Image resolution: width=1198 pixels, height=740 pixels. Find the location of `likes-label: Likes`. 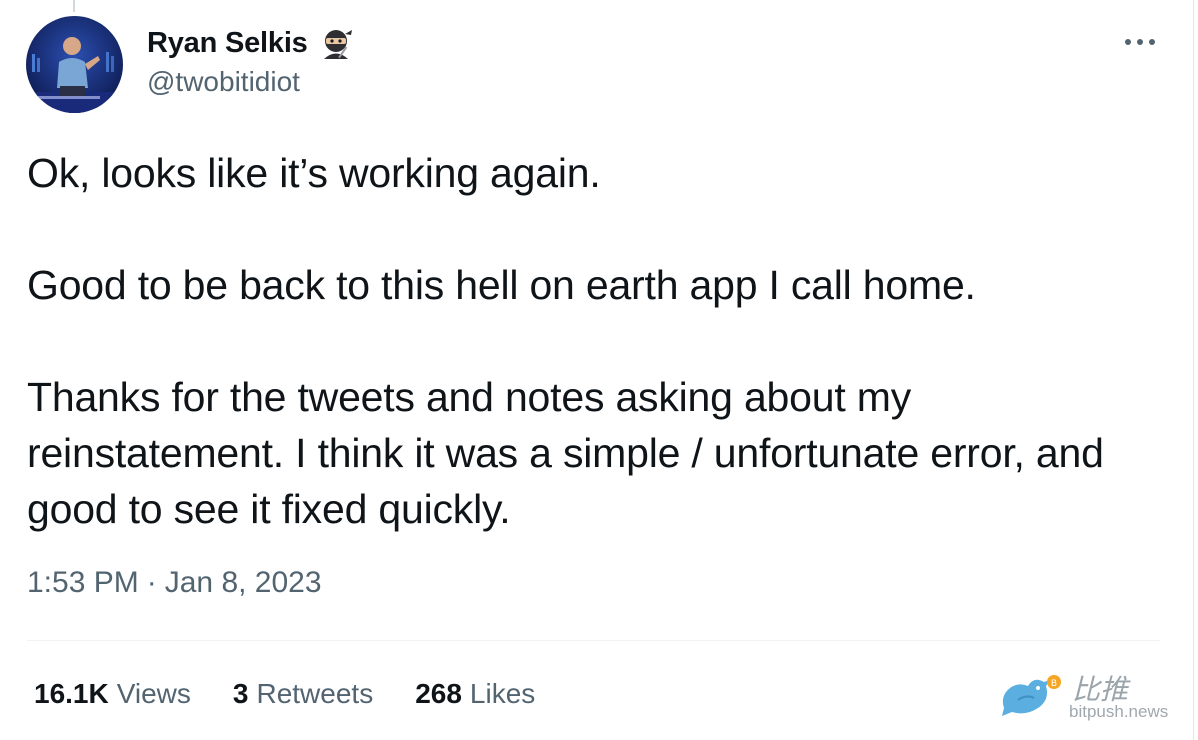

likes-label: Likes is located at coordinates (502, 693).